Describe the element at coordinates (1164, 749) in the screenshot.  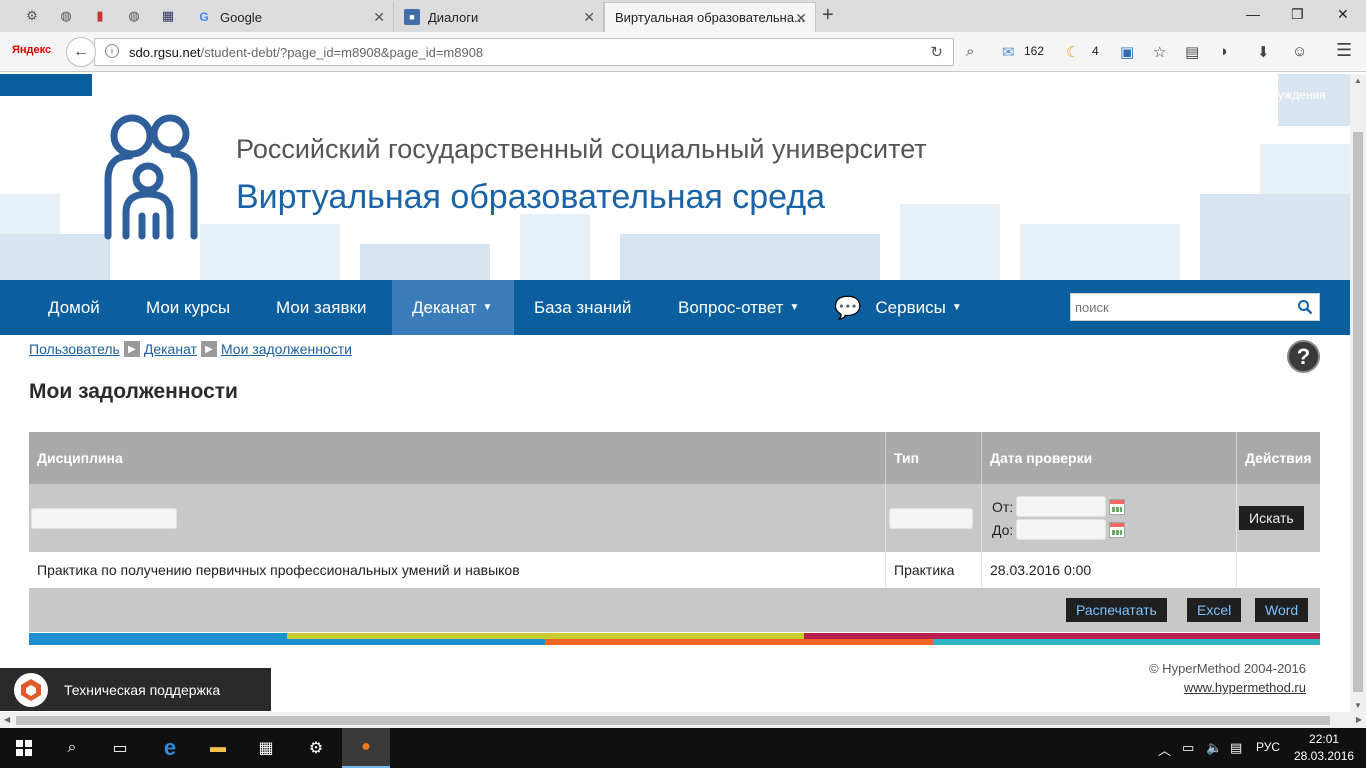
I see `chevron-up-icon: ︿` at that location.